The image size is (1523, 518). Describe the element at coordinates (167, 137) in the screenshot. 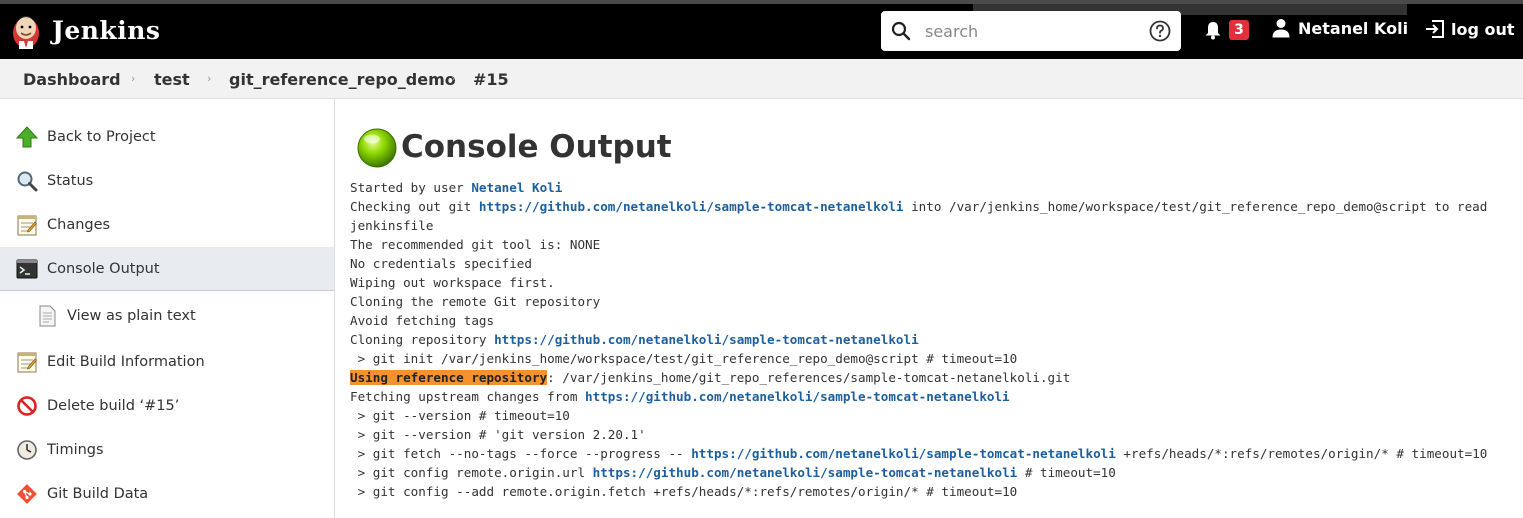

I see `sidebar-item-back-to-project: Back to Project` at that location.